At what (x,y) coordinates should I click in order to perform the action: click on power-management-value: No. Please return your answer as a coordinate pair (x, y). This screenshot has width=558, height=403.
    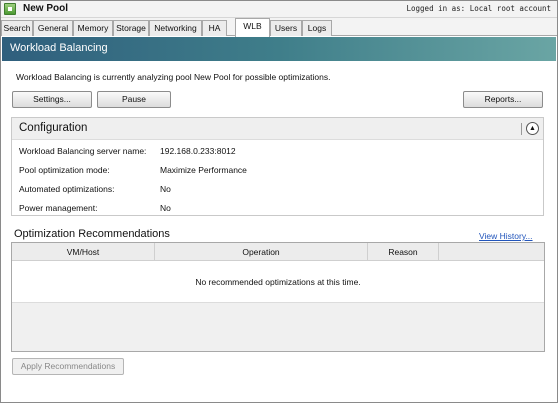
    Looking at the image, I should click on (165, 208).